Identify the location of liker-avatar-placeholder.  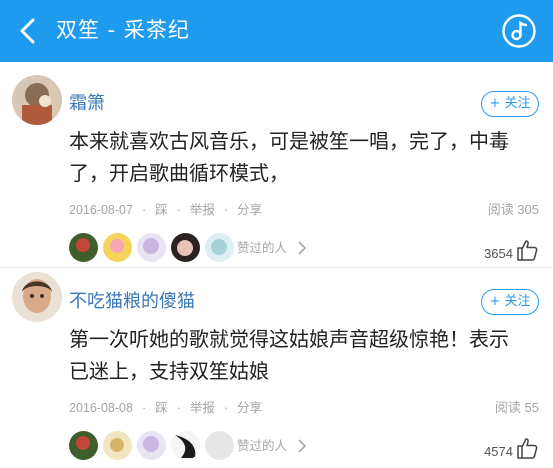
(219, 445).